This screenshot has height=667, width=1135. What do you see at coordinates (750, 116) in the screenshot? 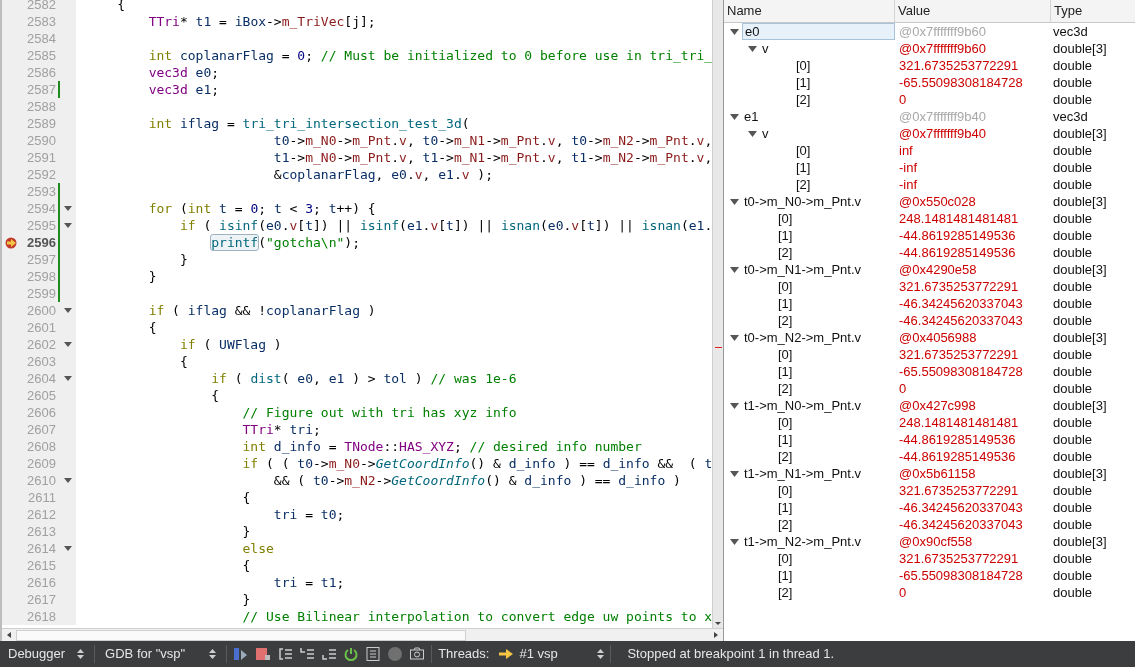
I see `variable-name: e1` at bounding box center [750, 116].